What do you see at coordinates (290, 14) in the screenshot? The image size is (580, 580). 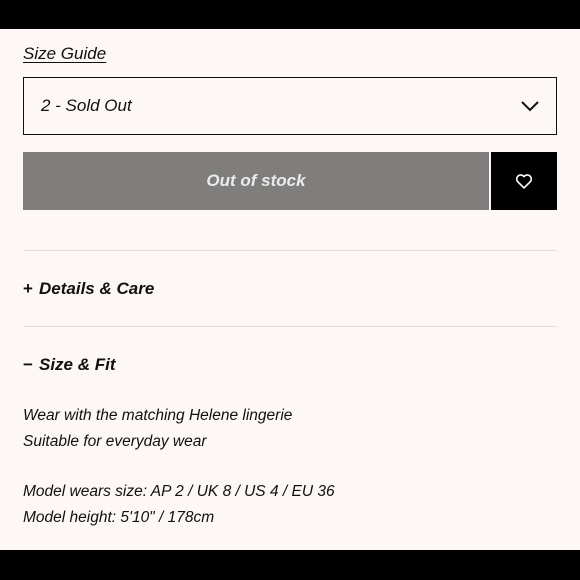 I see `top-bar` at bounding box center [290, 14].